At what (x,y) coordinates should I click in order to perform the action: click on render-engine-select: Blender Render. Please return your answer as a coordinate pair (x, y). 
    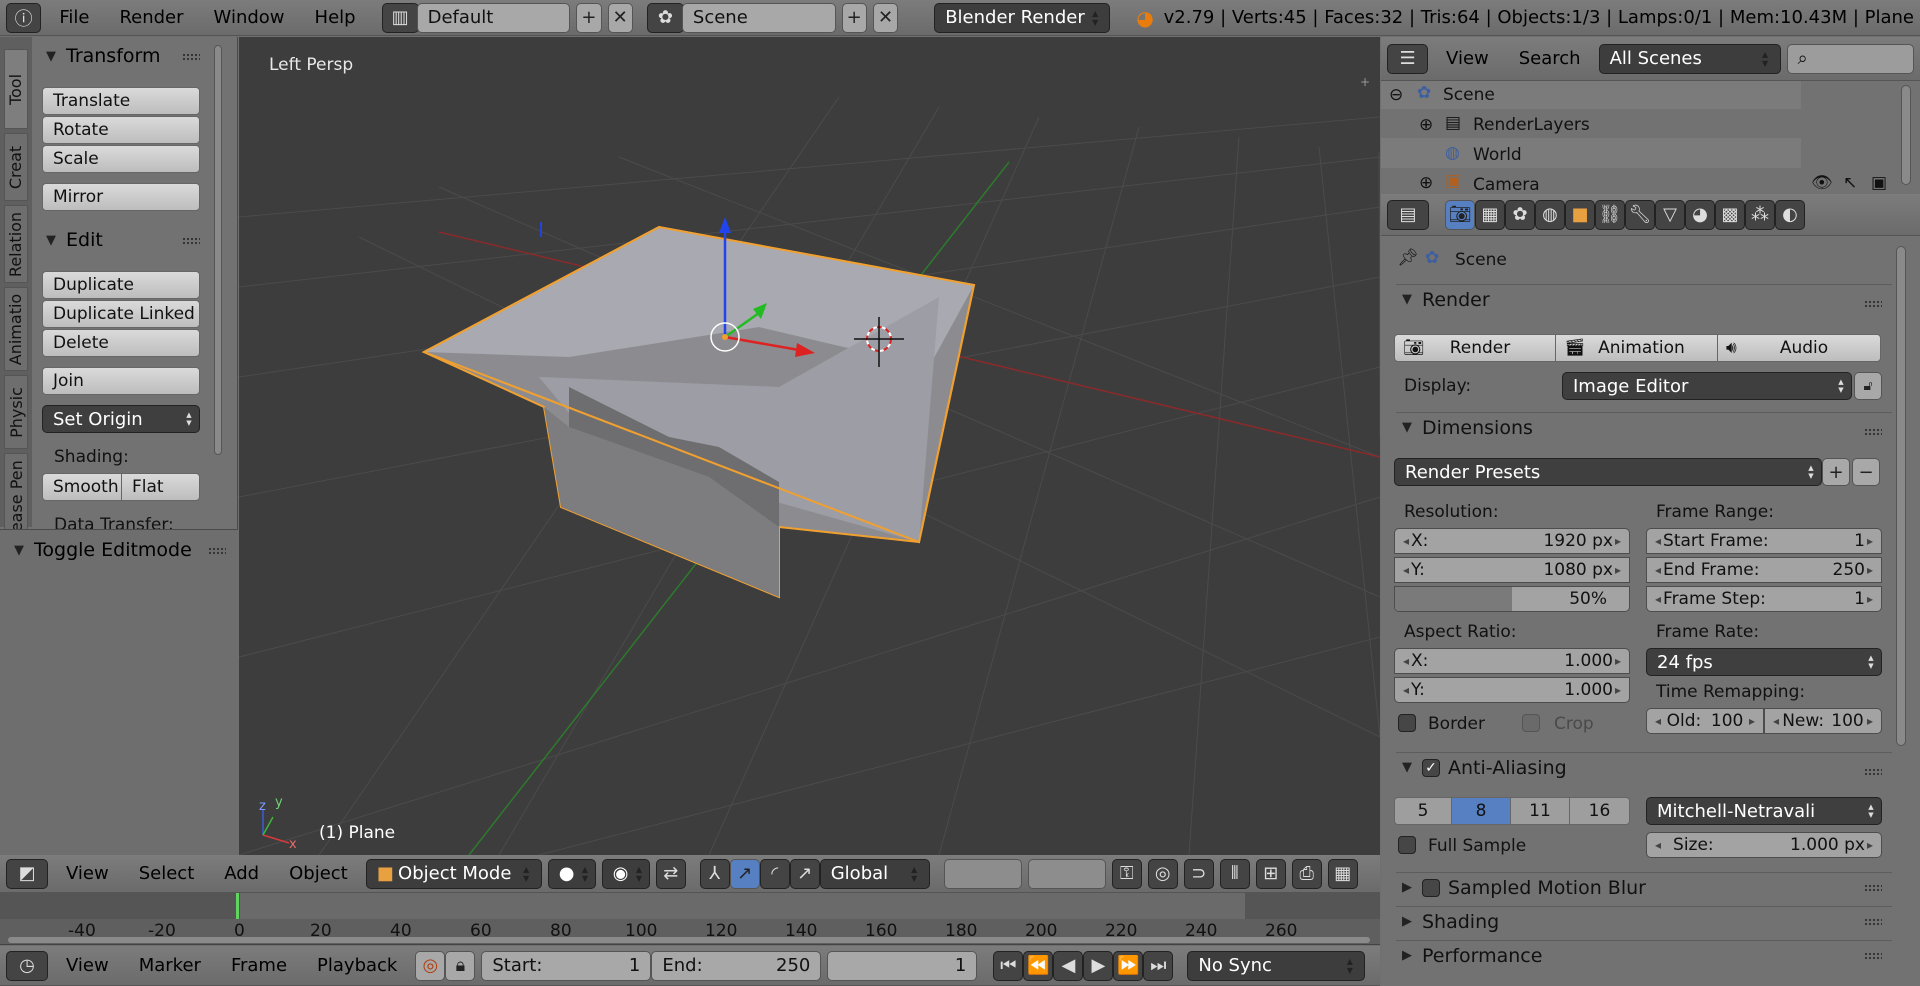
    Looking at the image, I should click on (1022, 17).